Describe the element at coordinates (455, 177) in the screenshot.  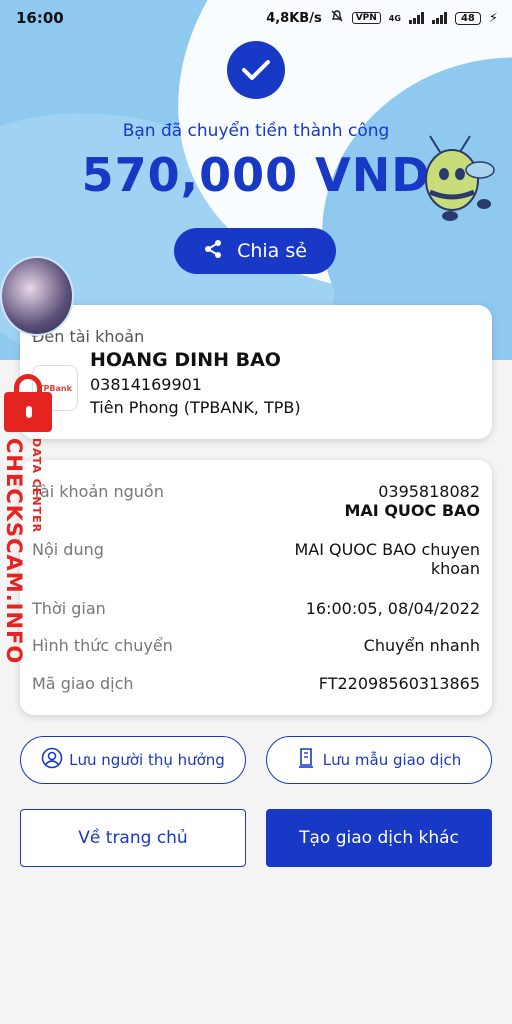
I see `bee-mascot-icon` at that location.